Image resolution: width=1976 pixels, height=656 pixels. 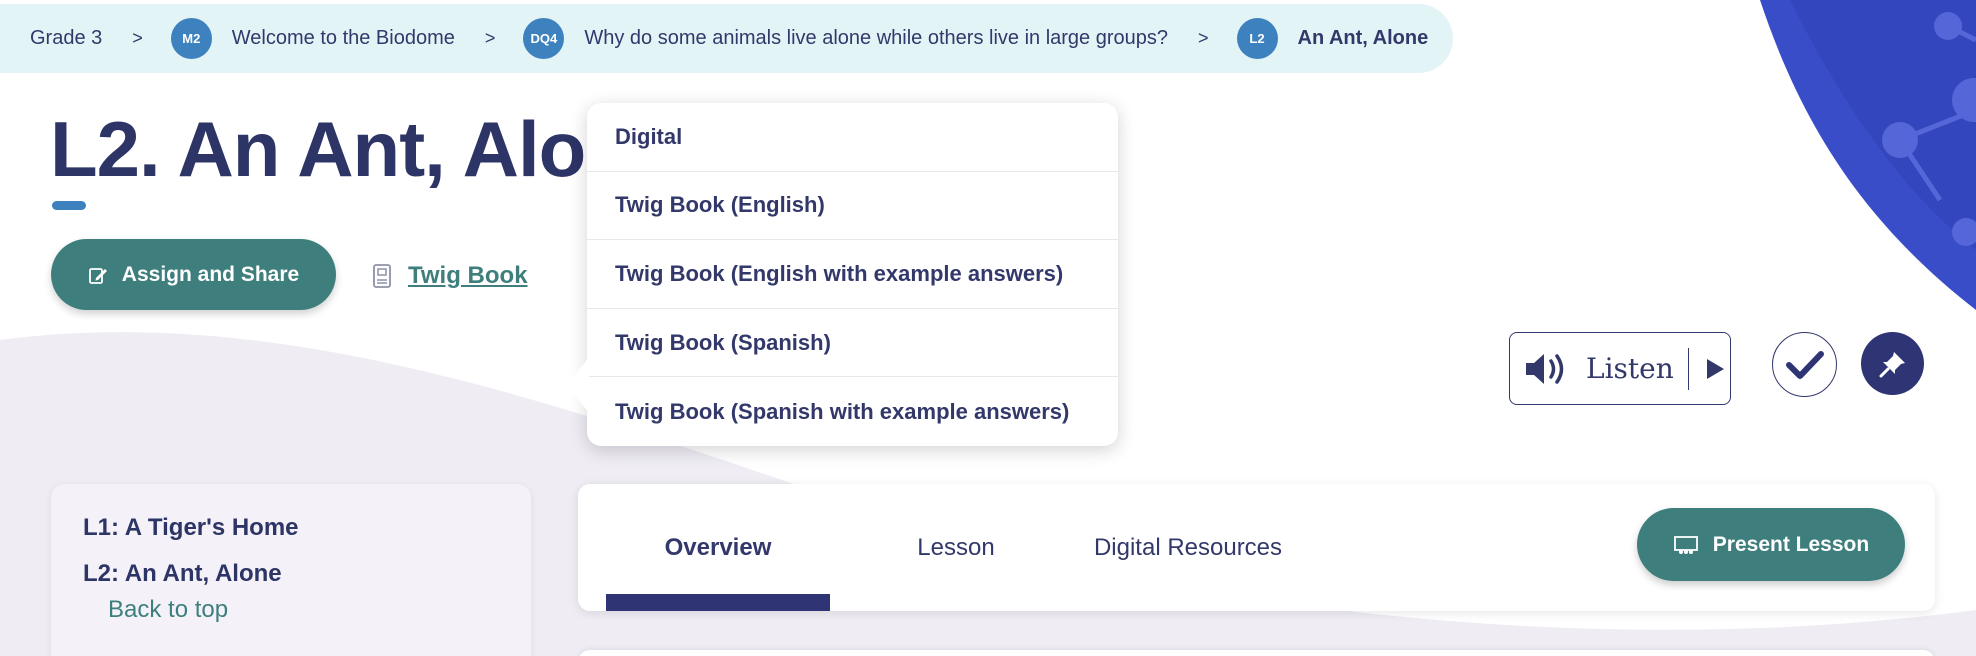 I want to click on nav-item-l2: L2: An Ant, Alone, so click(x=307, y=574).